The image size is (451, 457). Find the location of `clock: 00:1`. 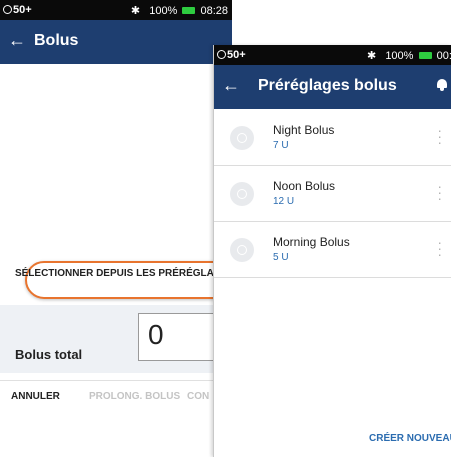

clock: 00:1 is located at coordinates (443, 56).